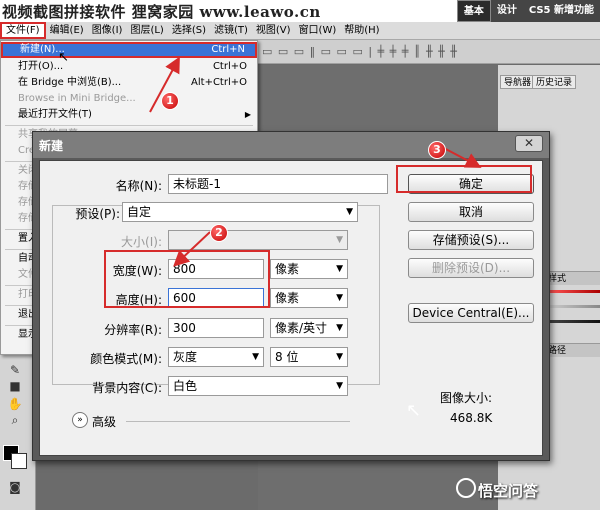 Image resolution: width=600 pixels, height=510 pixels. I want to click on step-badge-2: 2, so click(219, 233).